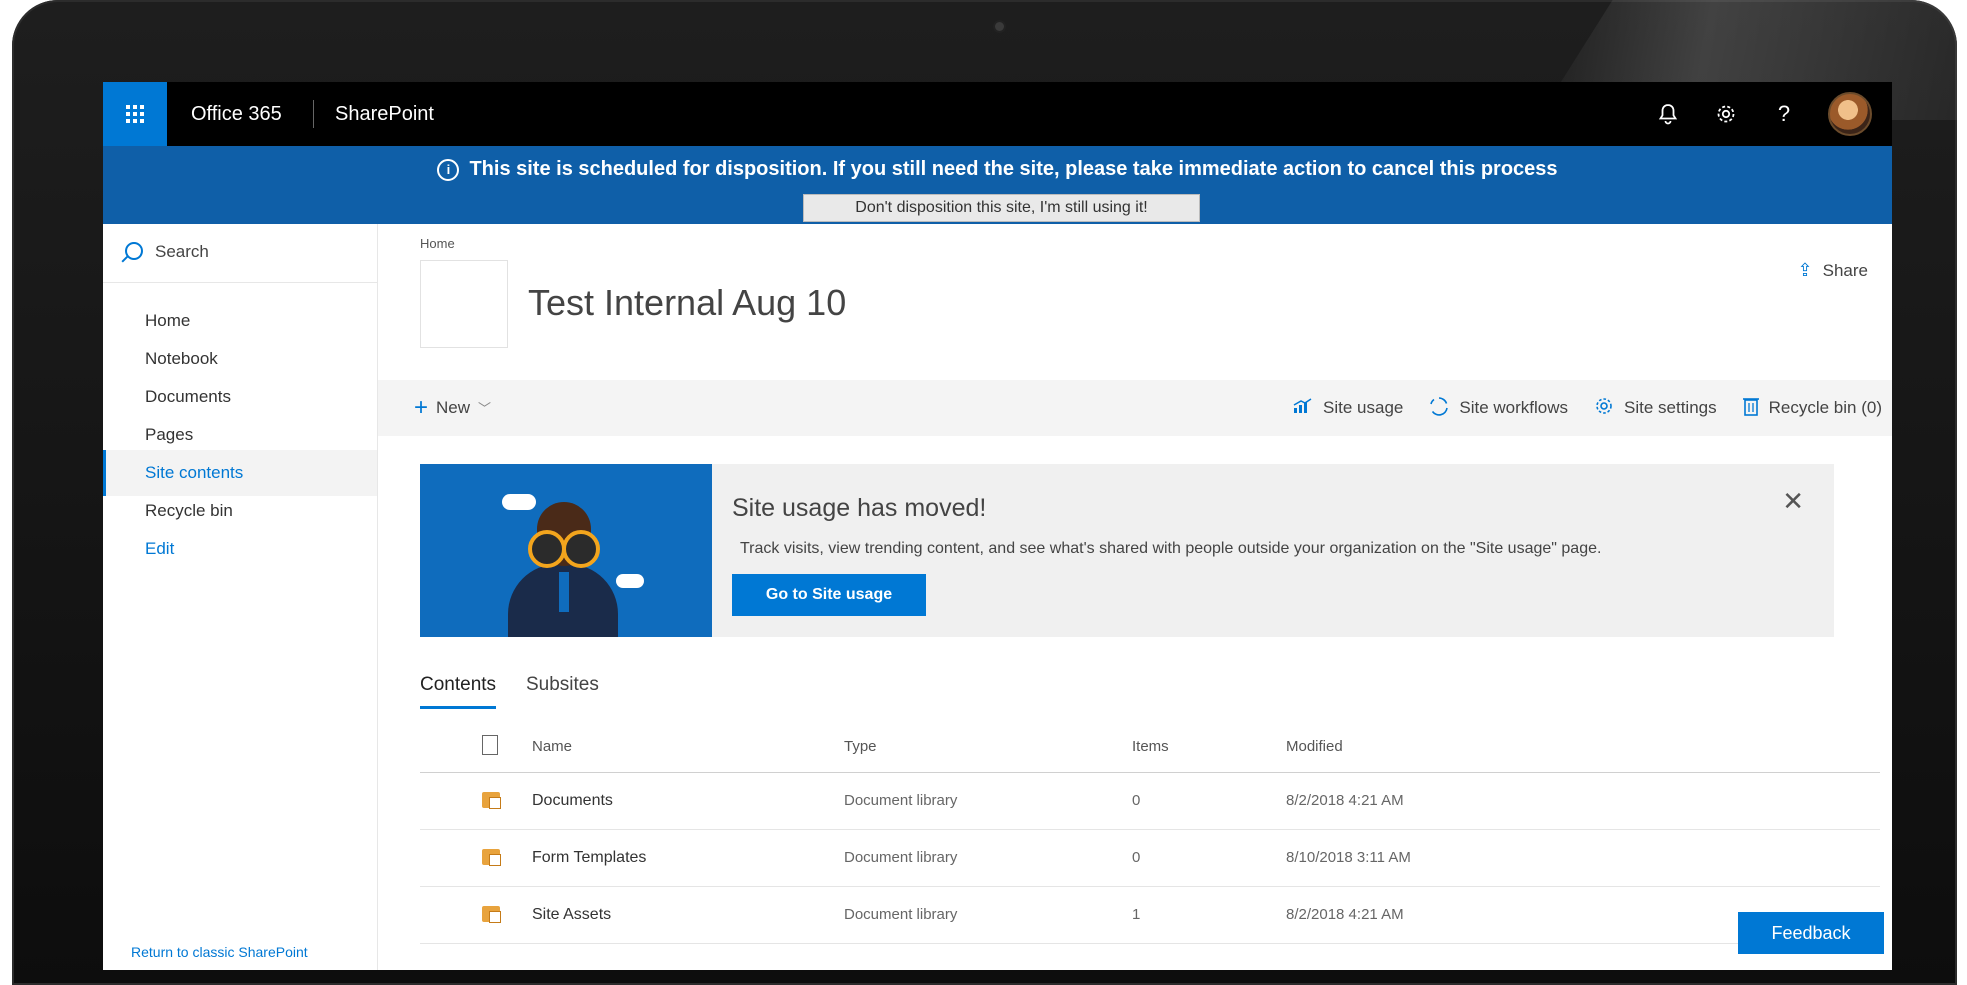  I want to click on recycle-bin-button: Recycle bin (0), so click(1812, 408).